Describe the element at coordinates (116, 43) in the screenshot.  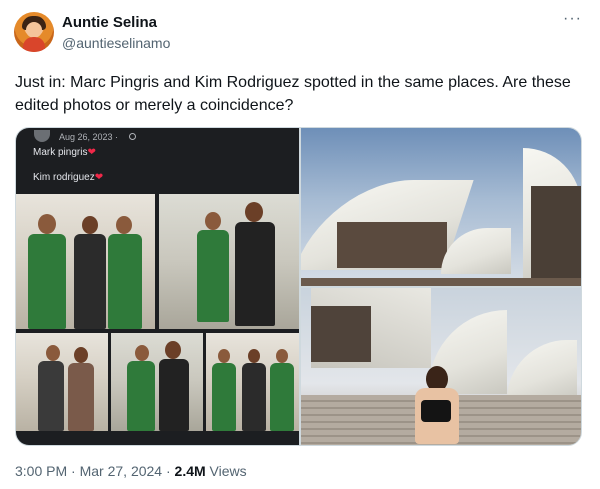
I see `author-handle: @auntieselinamo` at that location.